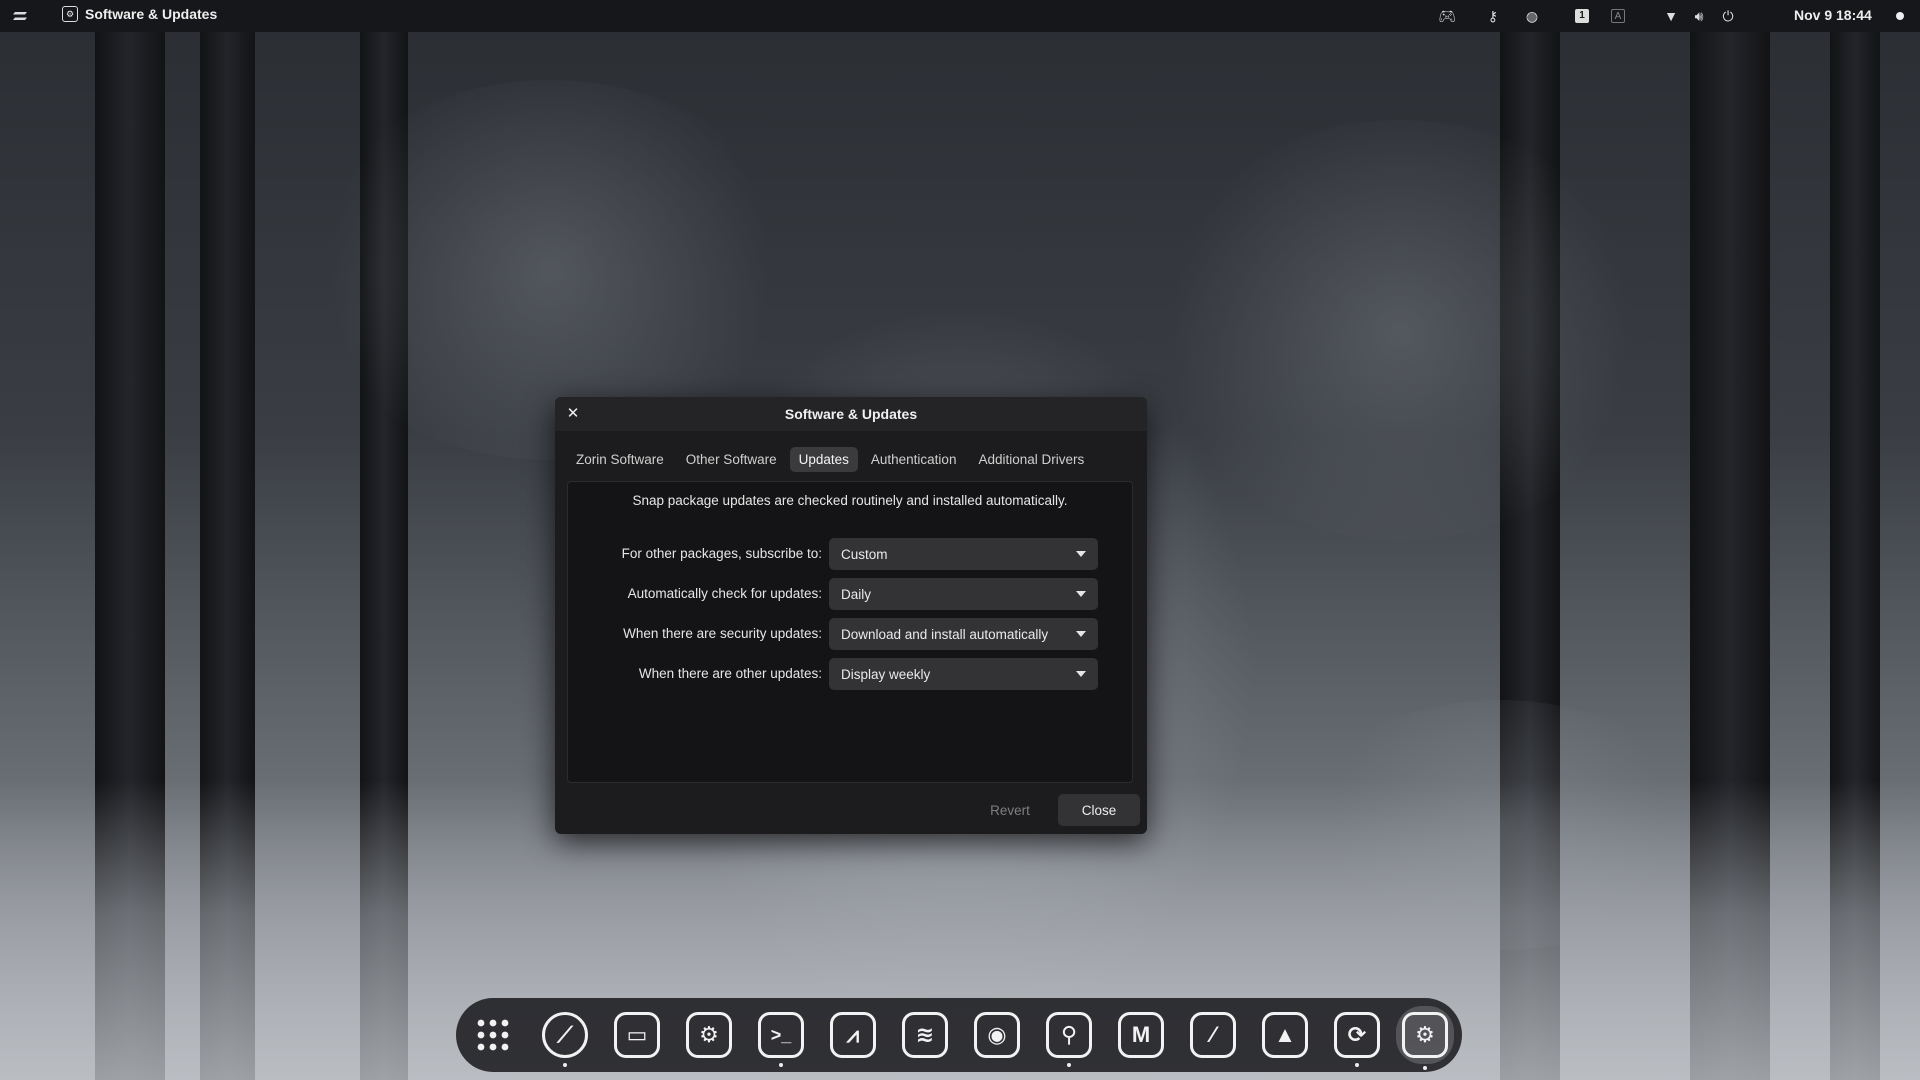 This screenshot has width=1920, height=1080. I want to click on security-updates-dropdown: Download and install automatically, so click(963, 634).